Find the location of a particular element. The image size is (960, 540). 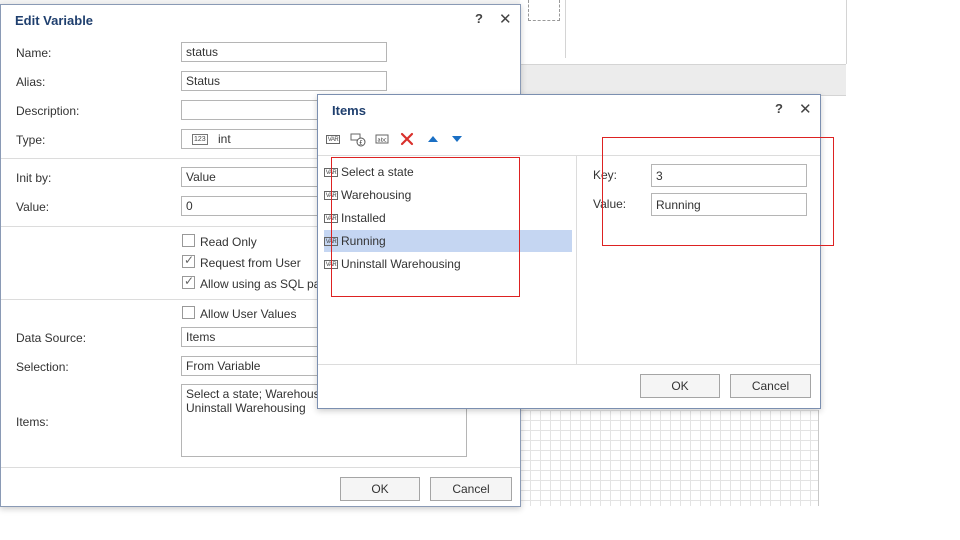

name-input: status is located at coordinates (284, 52).